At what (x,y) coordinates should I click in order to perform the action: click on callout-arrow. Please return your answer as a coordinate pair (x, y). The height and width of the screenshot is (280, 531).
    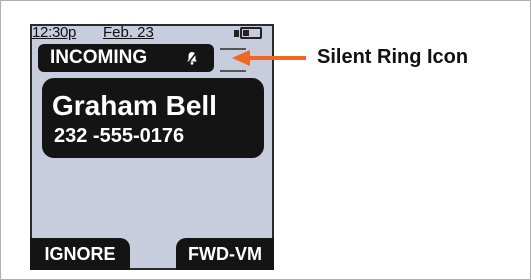
    Looking at the image, I should click on (269, 58).